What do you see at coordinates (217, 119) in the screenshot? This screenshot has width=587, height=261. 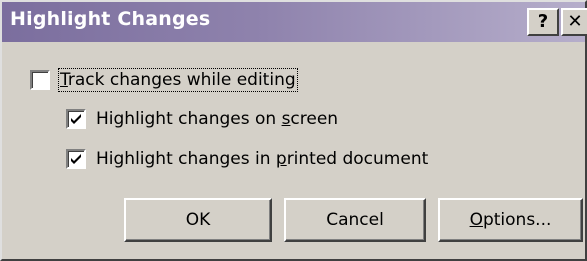 I see `highlight-on-screen-label: Highlight changes on screen` at bounding box center [217, 119].